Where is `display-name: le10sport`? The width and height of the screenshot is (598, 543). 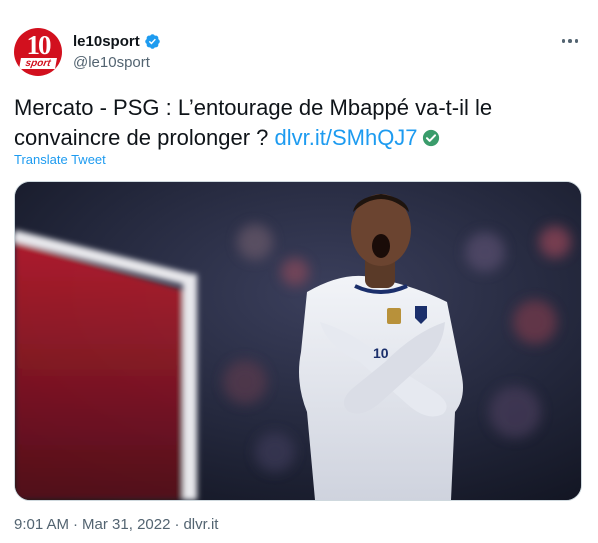 display-name: le10sport is located at coordinates (106, 41).